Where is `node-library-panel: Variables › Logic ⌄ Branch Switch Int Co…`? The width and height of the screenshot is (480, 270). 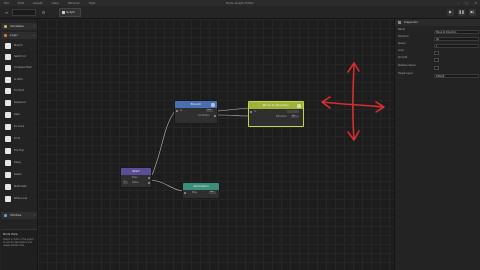
node-library-panel: Variables › Logic ⌄ Branch Switch Int Co… is located at coordinates (19, 144).